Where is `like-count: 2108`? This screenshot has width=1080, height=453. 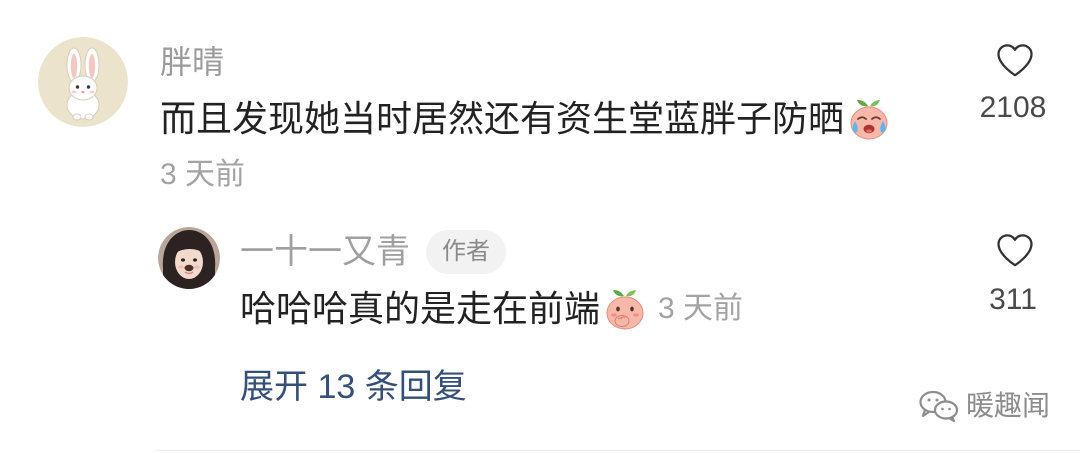 like-count: 2108 is located at coordinates (1013, 107).